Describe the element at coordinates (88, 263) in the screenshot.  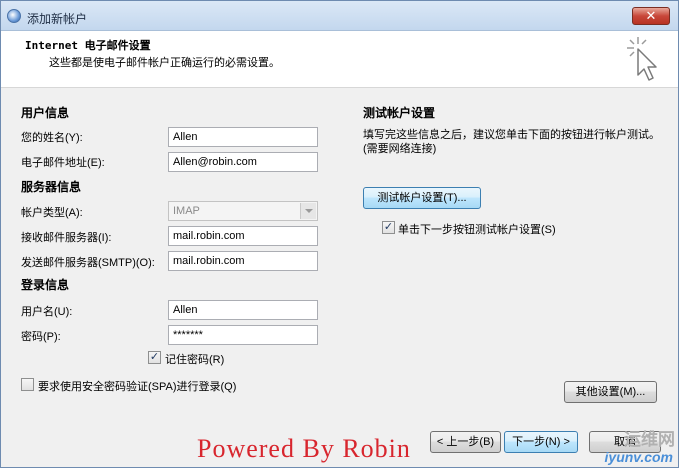
I see `outgoing-server-label: 发送邮件服务器(SMTP)(O):` at that location.